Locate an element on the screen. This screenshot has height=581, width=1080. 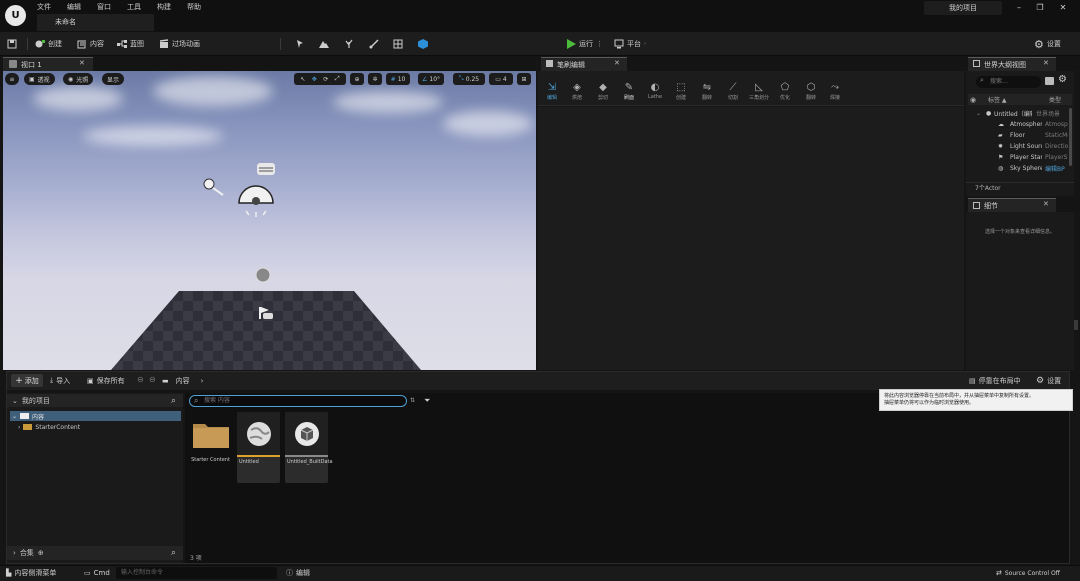
maximize-icon: ❐ is located at coordinates (1040, 8).